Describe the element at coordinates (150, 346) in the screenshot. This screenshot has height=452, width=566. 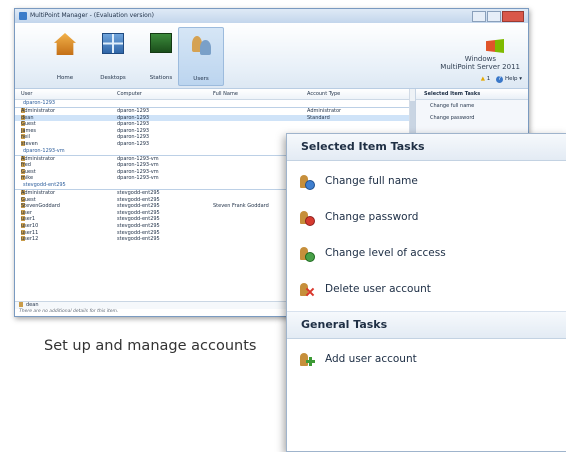
I see `caption: Set up and manage accounts` at that location.